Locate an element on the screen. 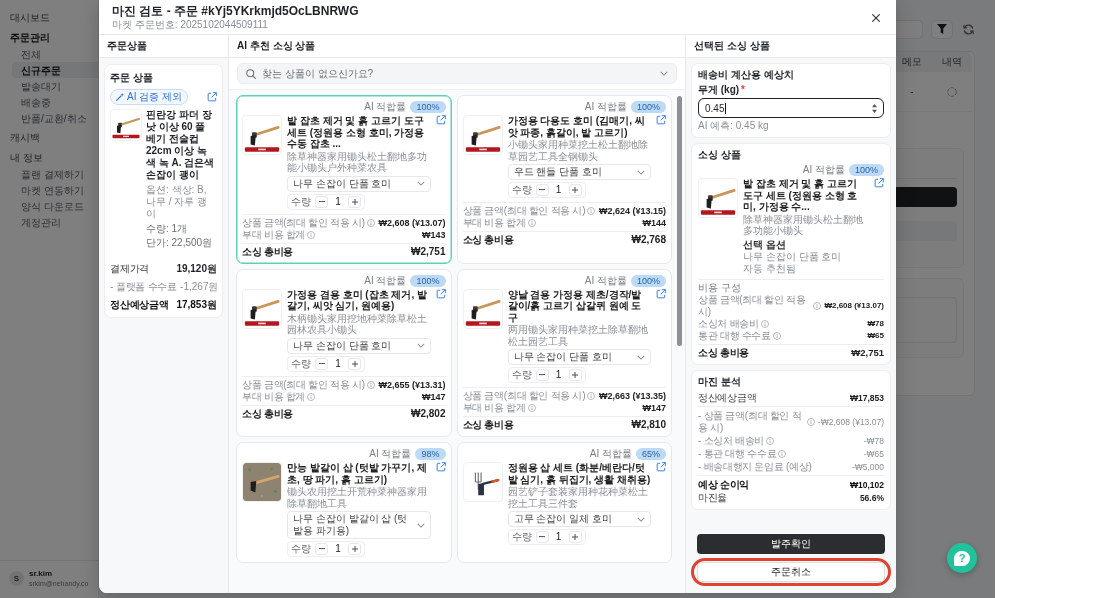 The width and height of the screenshot is (1116, 598). option-select: 우드 핸들 단품 호미 is located at coordinates (579, 172).